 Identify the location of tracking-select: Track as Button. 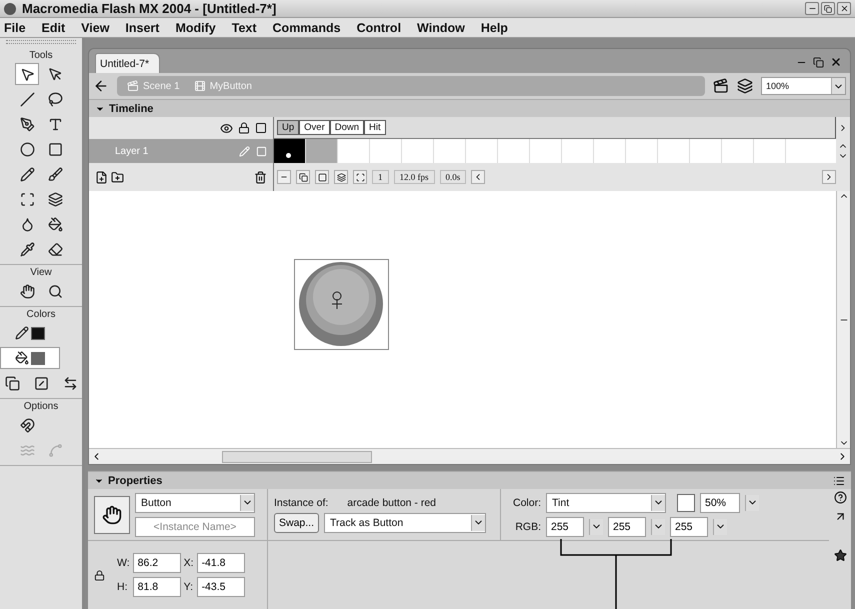
(405, 522).